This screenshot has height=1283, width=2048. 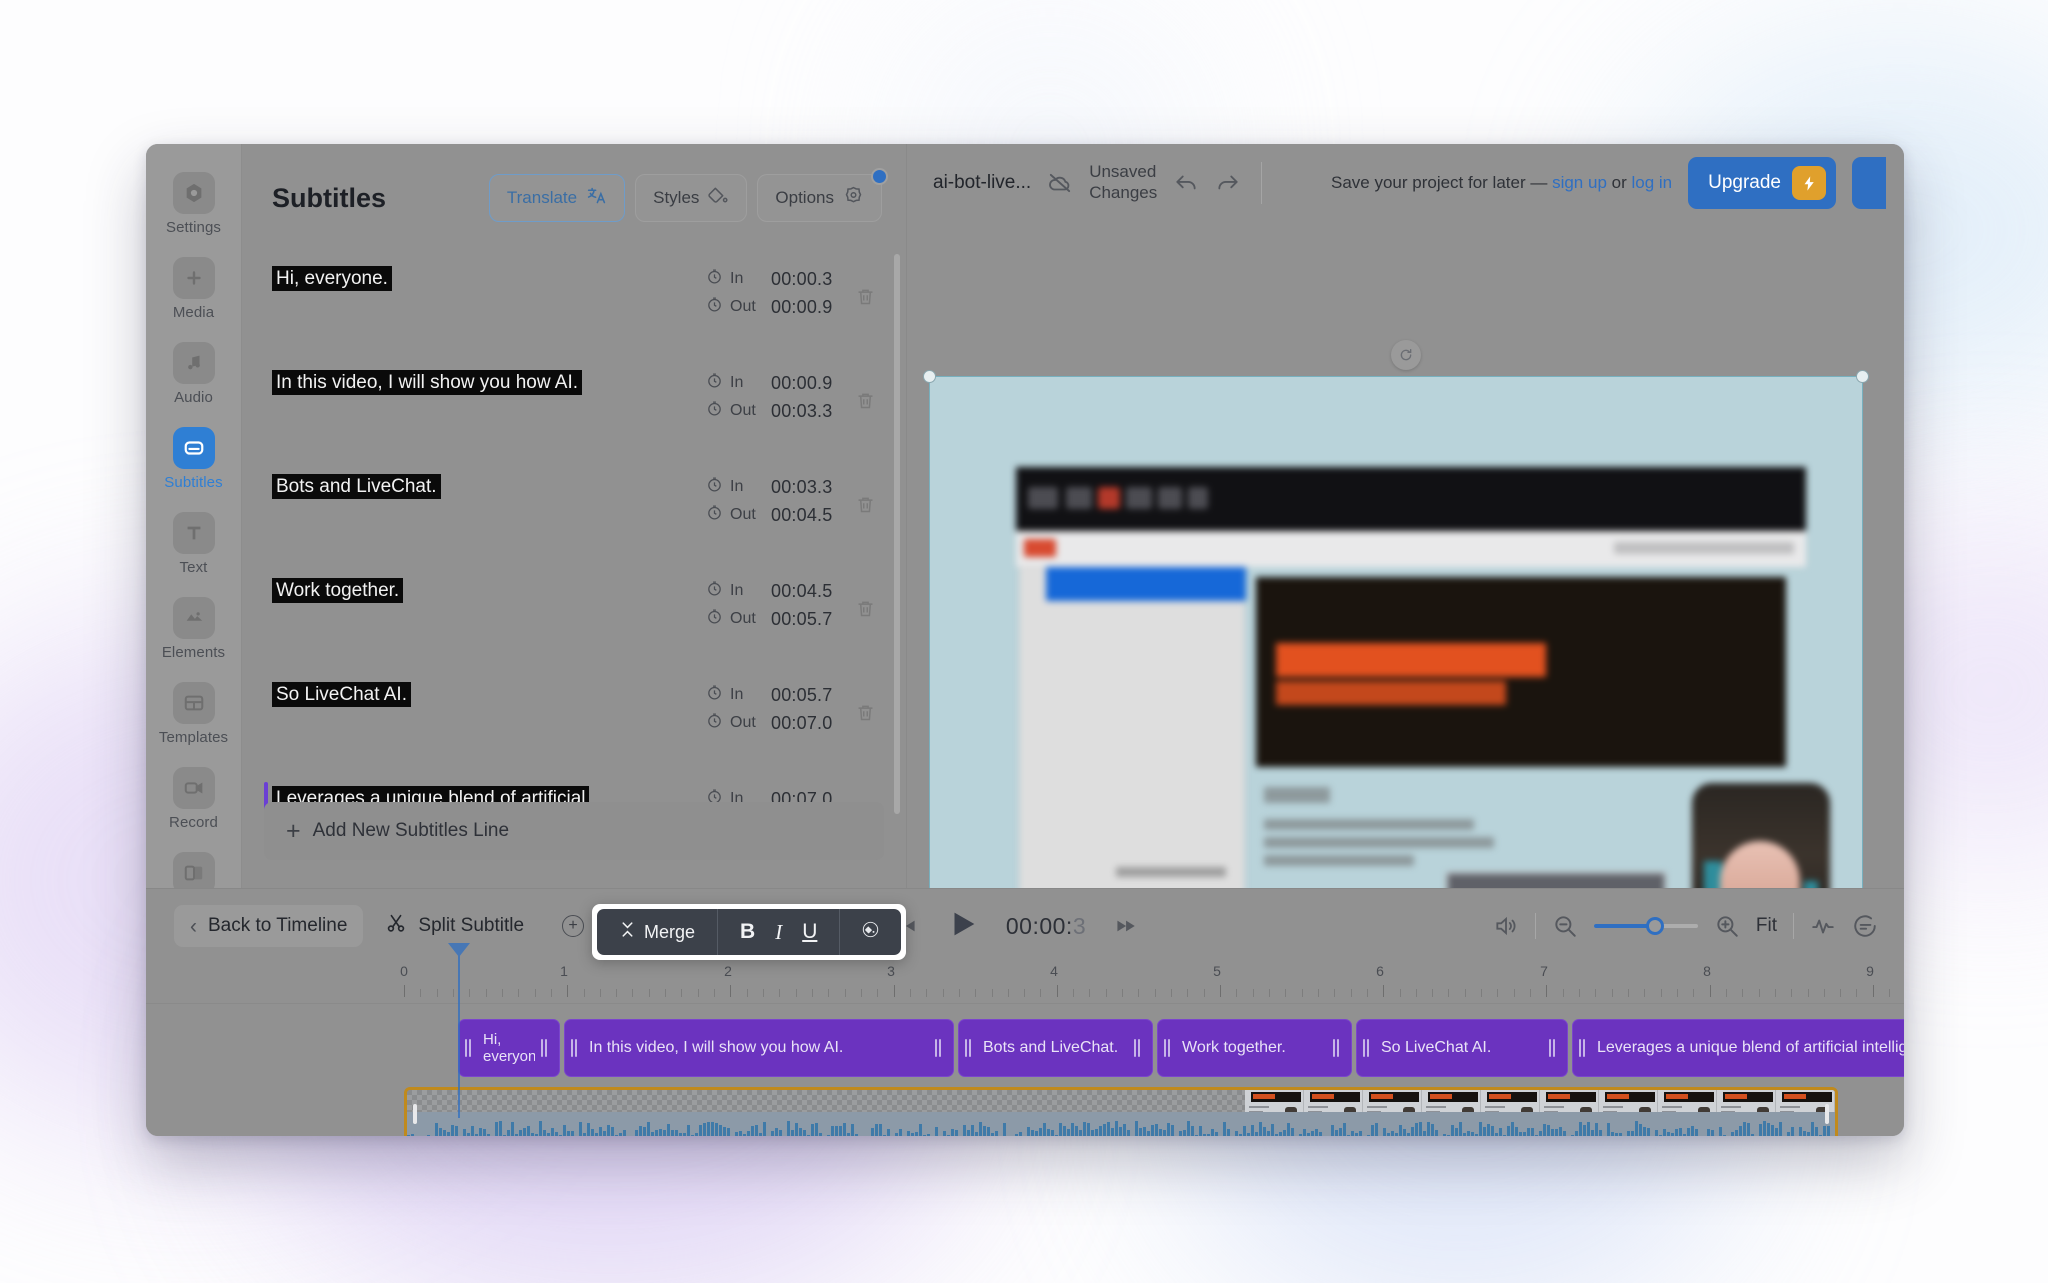 What do you see at coordinates (1827, 1114) in the screenshot?
I see `media-trim-handle-right` at bounding box center [1827, 1114].